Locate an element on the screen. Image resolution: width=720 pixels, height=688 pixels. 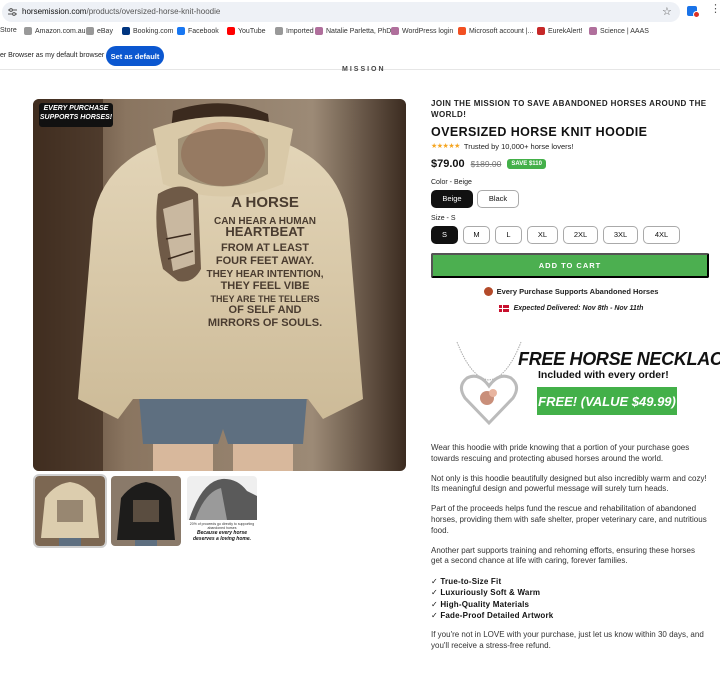
rating-row: ★★★★★ Trusted by 10,000+ horse lovers! is located at coordinates (571, 146).